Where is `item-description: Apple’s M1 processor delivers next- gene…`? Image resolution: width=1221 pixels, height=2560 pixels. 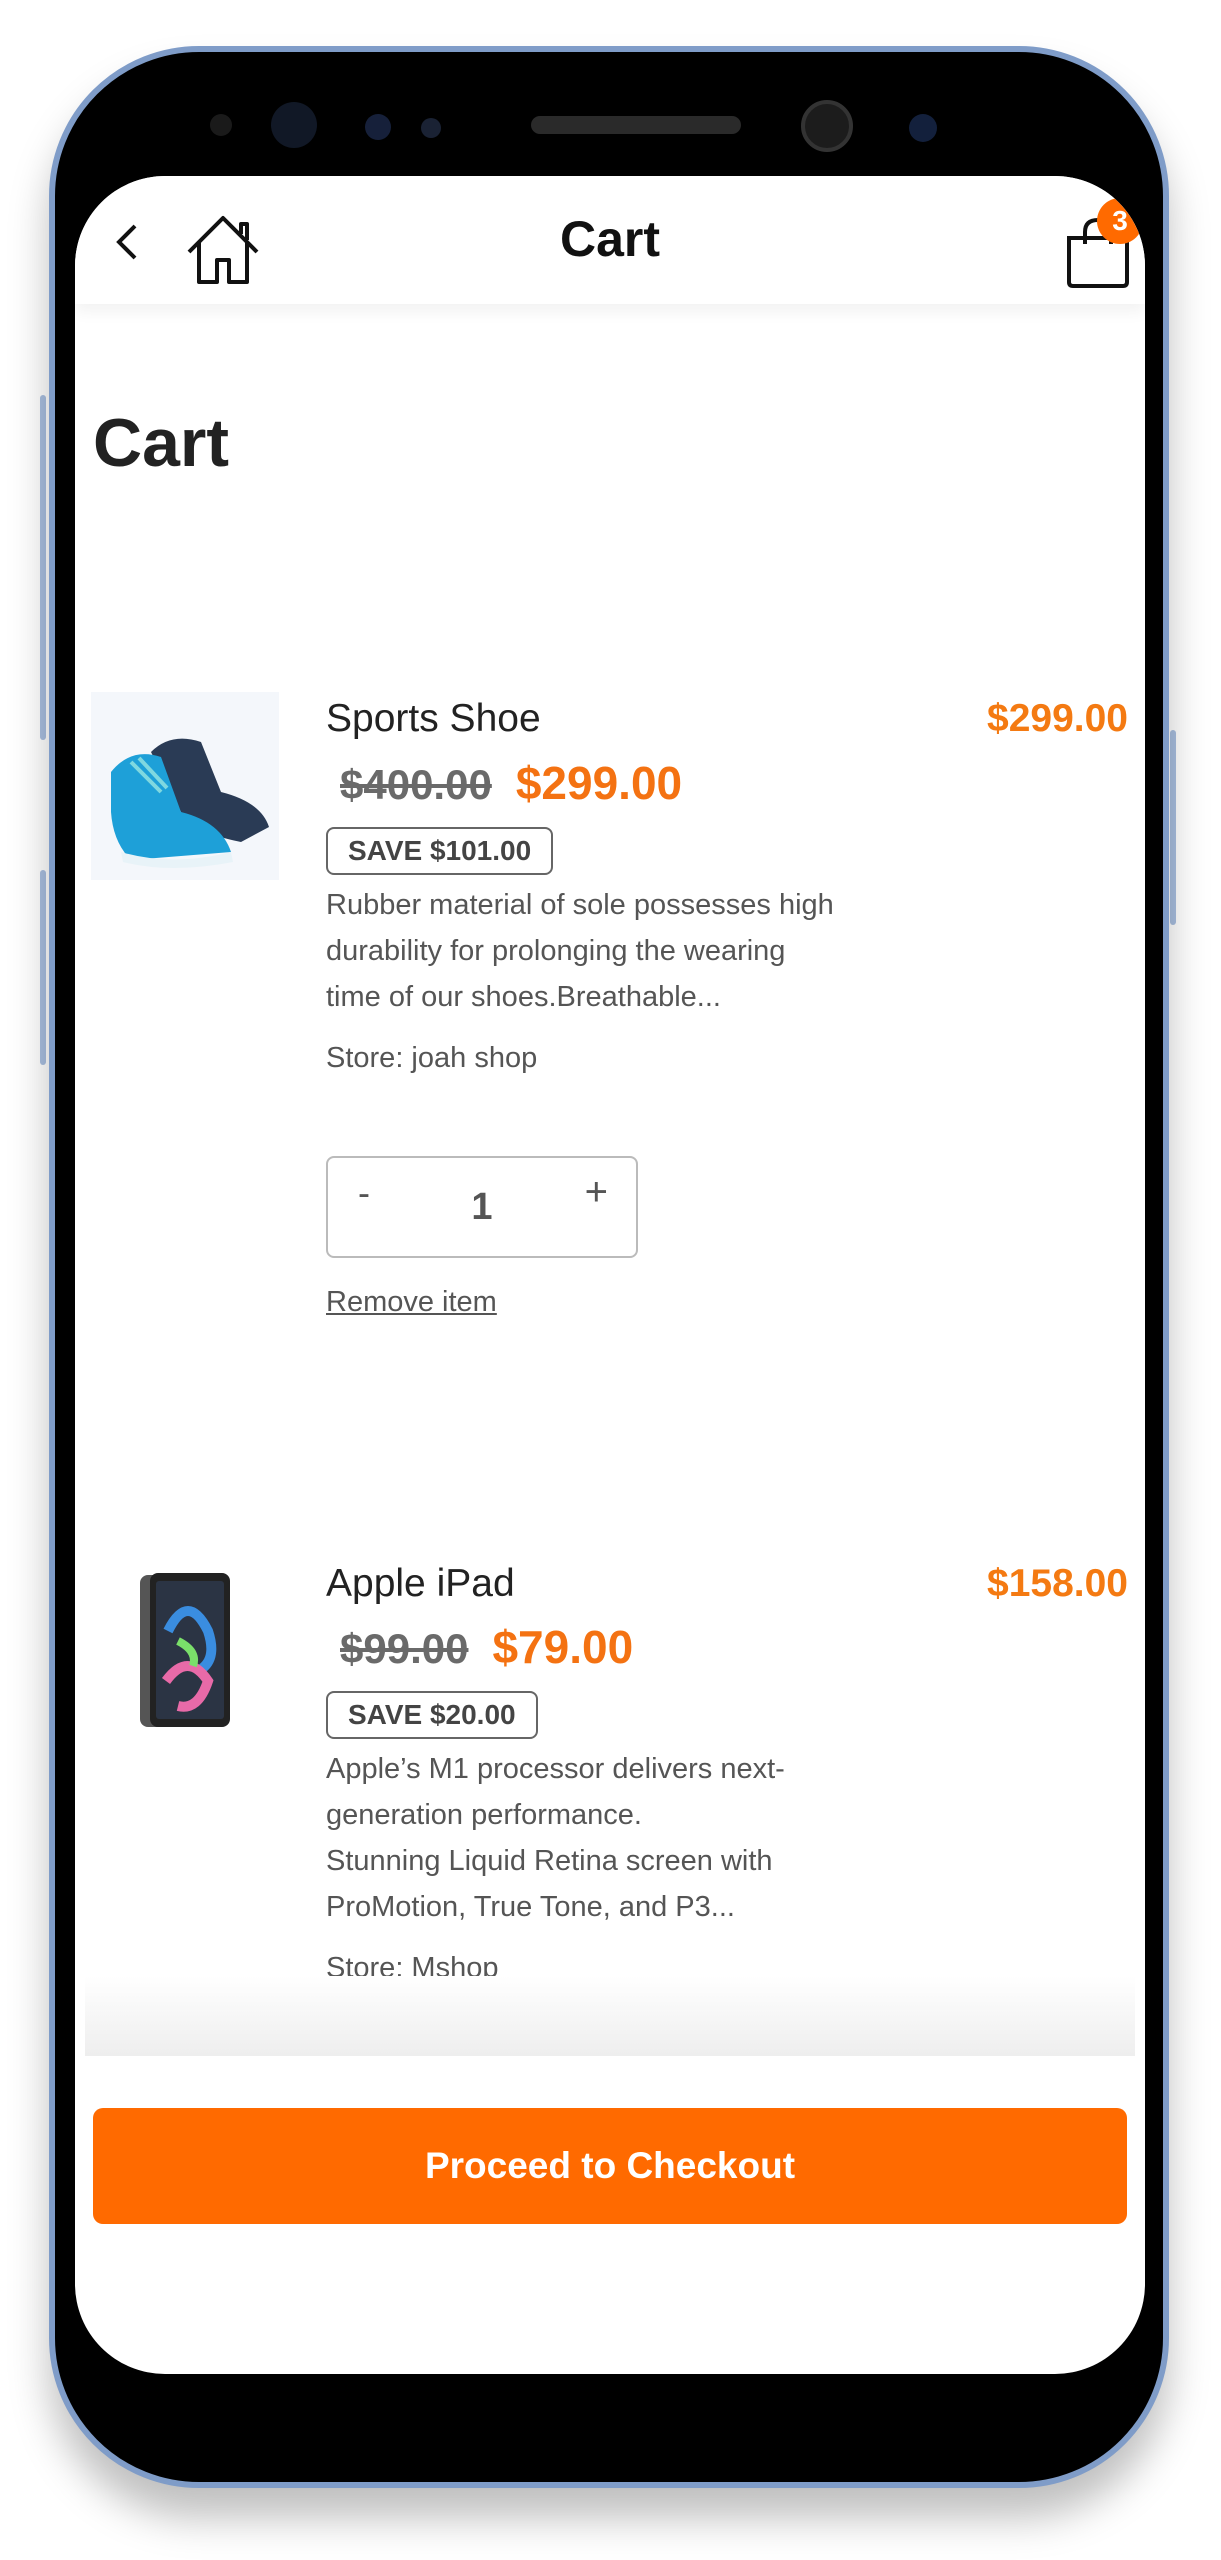
item-description: Apple’s M1 processor delivers next- gene… is located at coordinates (606, 1838).